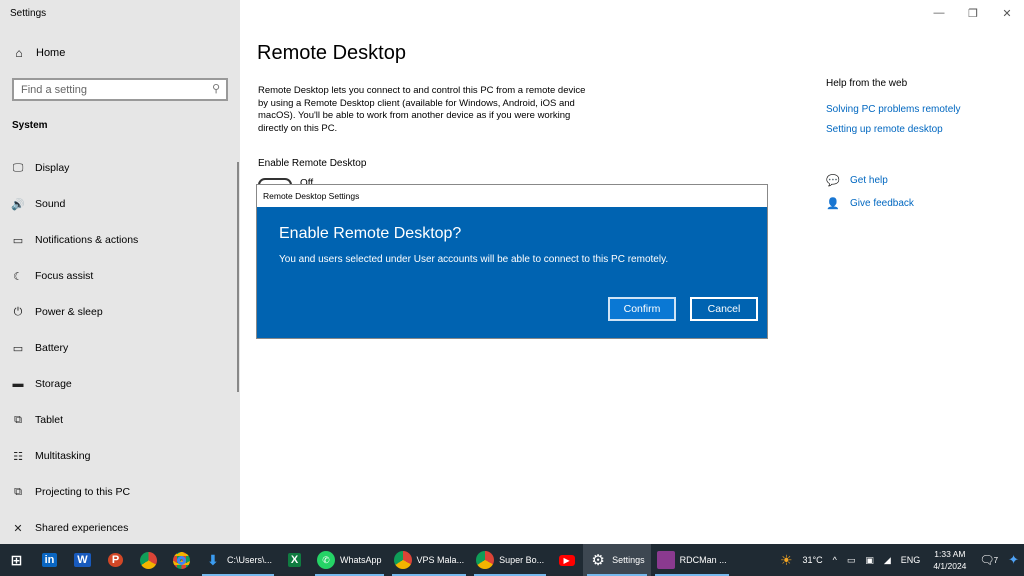 The height and width of the screenshot is (576, 1024). I want to click on taskbar-app-whatsapp: ✆ WhatsApp, so click(349, 560).